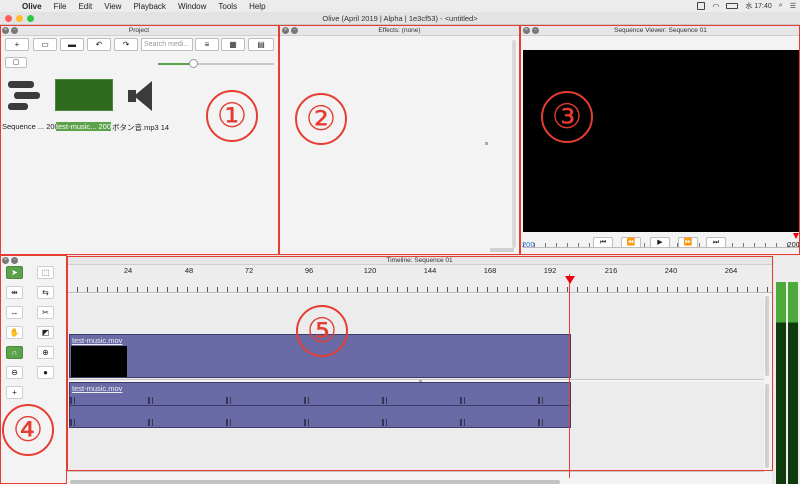 This screenshot has height=484, width=800. Describe the element at coordinates (603, 242) in the screenshot. I see `go-to-start-button: ⏮` at that location.